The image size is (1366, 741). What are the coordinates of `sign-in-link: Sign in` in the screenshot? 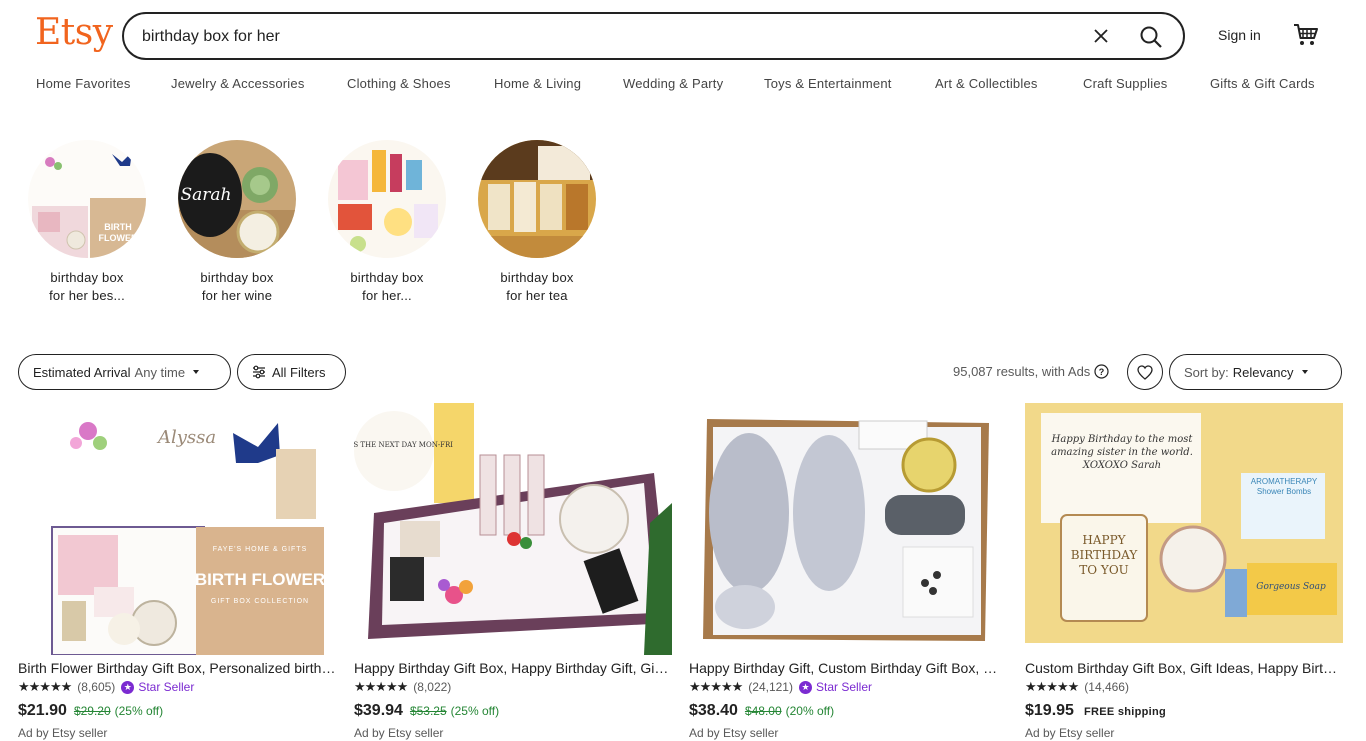 It's located at (1239, 35).